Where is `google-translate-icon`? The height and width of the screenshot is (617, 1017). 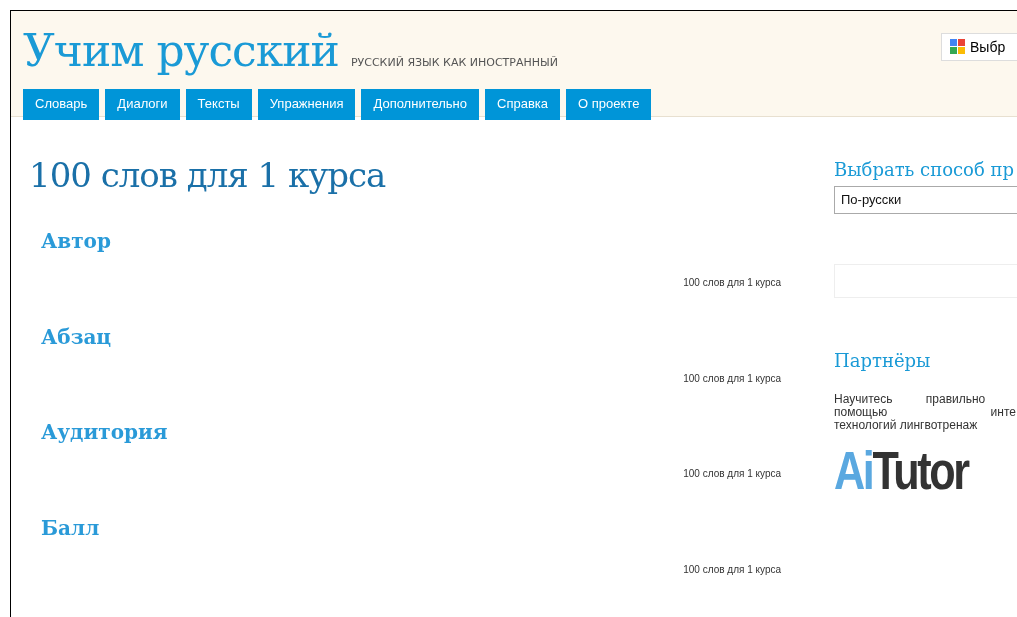 google-translate-icon is located at coordinates (958, 47).